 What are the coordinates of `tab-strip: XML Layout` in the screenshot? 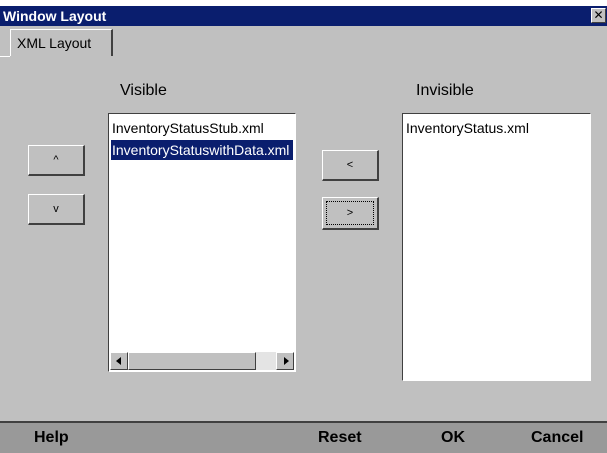 It's located at (303, 41).